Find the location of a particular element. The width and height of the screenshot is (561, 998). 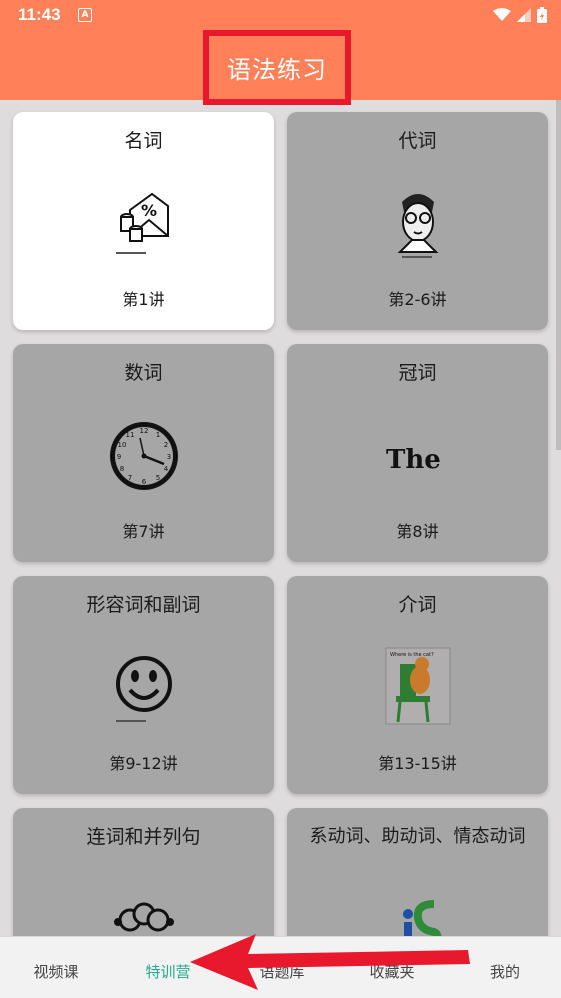

system-icons is located at coordinates (520, 15).